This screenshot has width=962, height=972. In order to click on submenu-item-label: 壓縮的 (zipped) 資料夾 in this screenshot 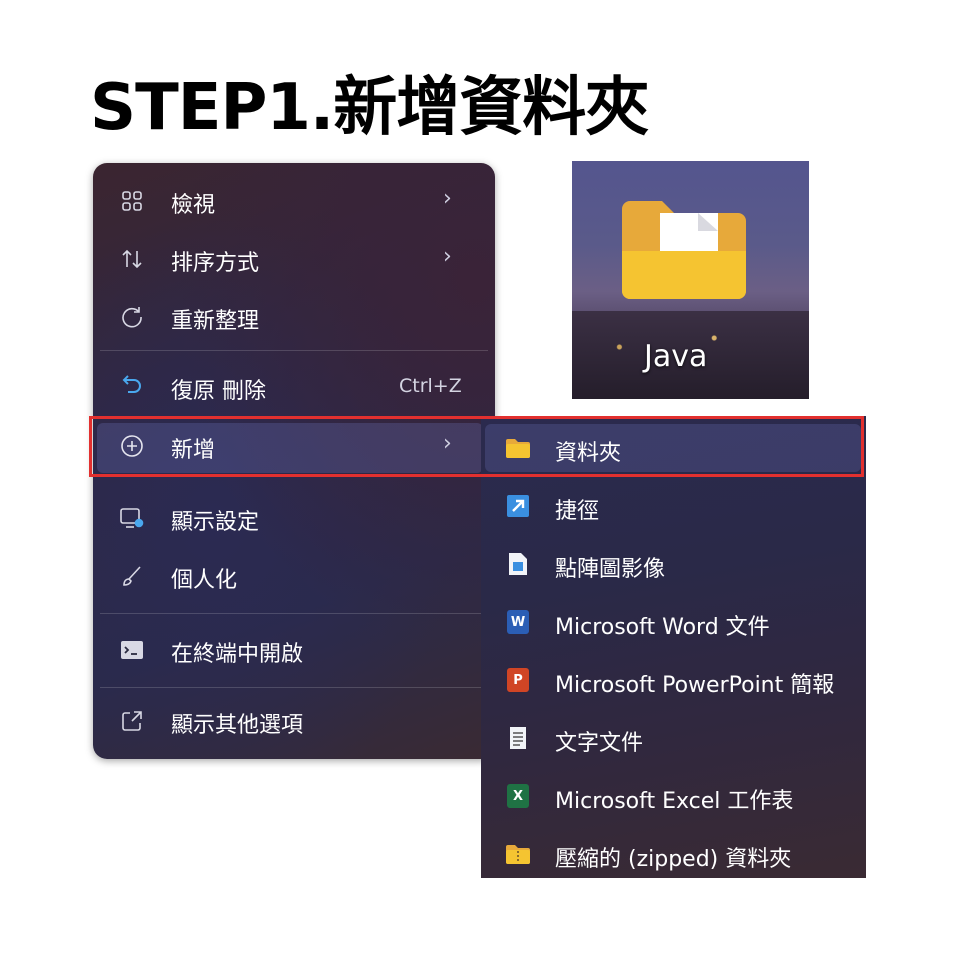, I will do `click(673, 859)`.